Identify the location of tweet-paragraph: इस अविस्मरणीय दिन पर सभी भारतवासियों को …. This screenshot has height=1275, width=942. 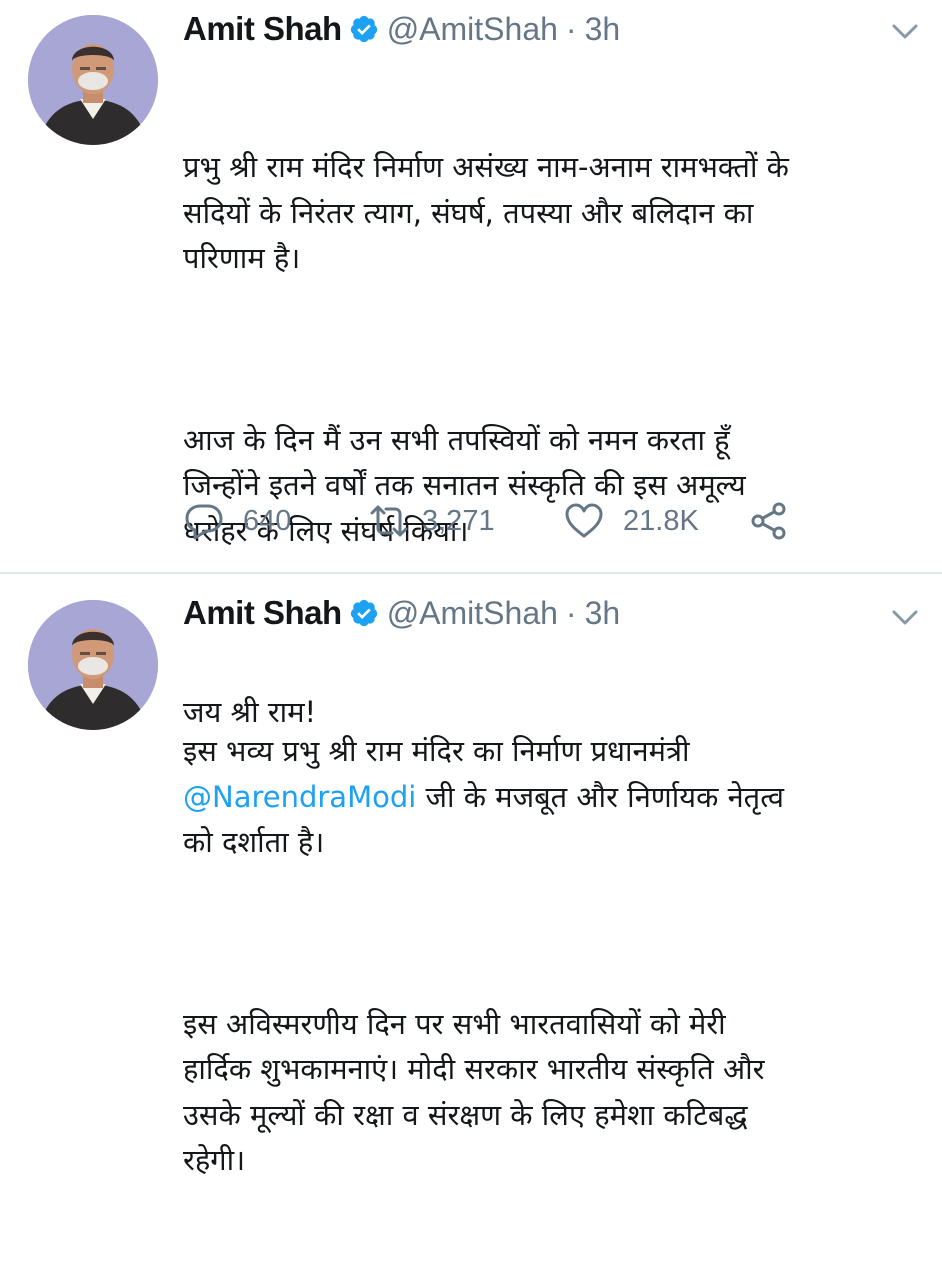
(474, 1092).